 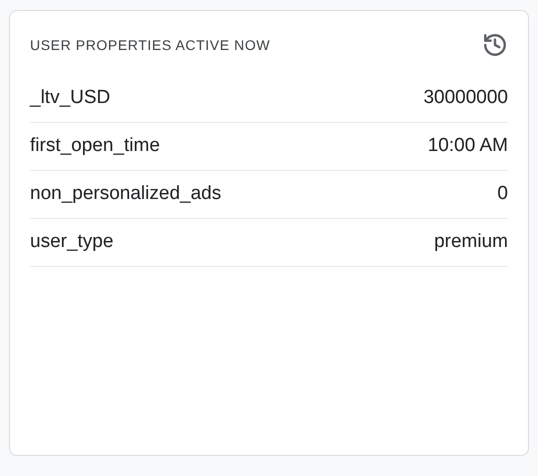 What do you see at coordinates (502, 194) in the screenshot?
I see `property-value: 0` at bounding box center [502, 194].